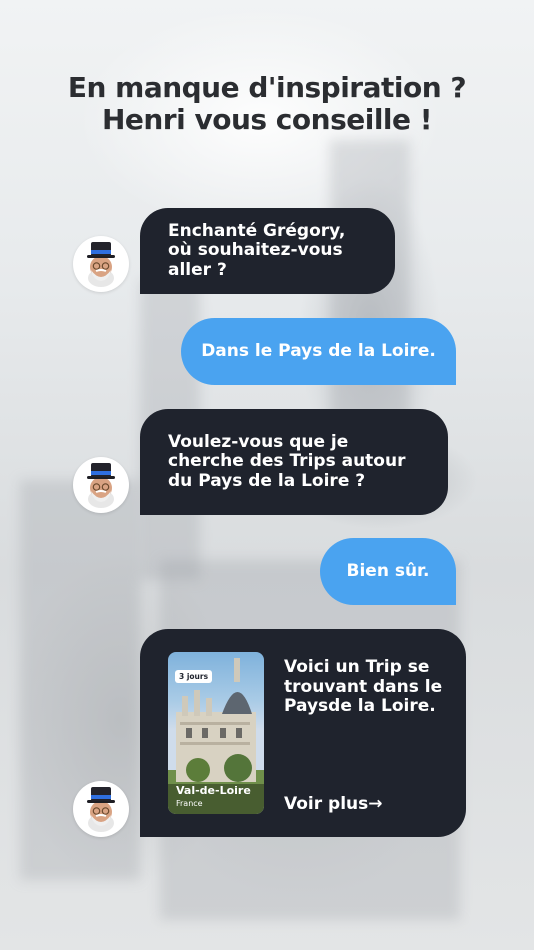  I want to click on trip-card: 3 jours Val-de-Loire France, so click(216, 733).